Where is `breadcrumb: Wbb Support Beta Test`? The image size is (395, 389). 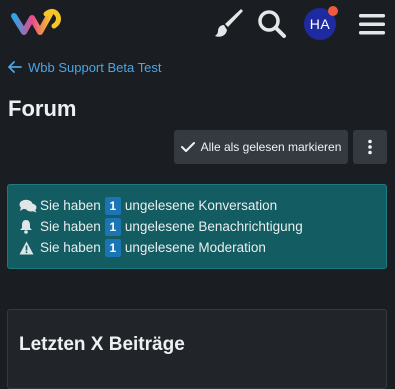 breadcrumb: Wbb Support Beta Test is located at coordinates (84, 67).